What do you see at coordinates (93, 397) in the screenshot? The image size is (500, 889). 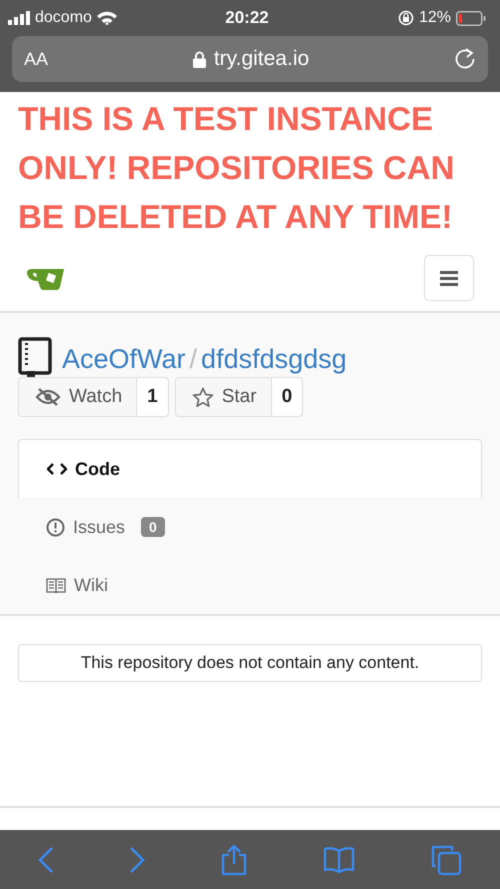 I see `watch-button: Watch 1` at bounding box center [93, 397].